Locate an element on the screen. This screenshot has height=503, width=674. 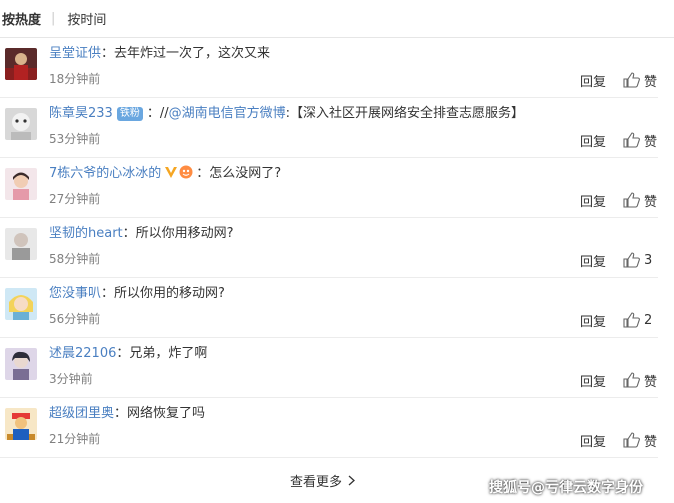
comment-content: 超级团里奥：网络恢复了吗 is located at coordinates (127, 413).